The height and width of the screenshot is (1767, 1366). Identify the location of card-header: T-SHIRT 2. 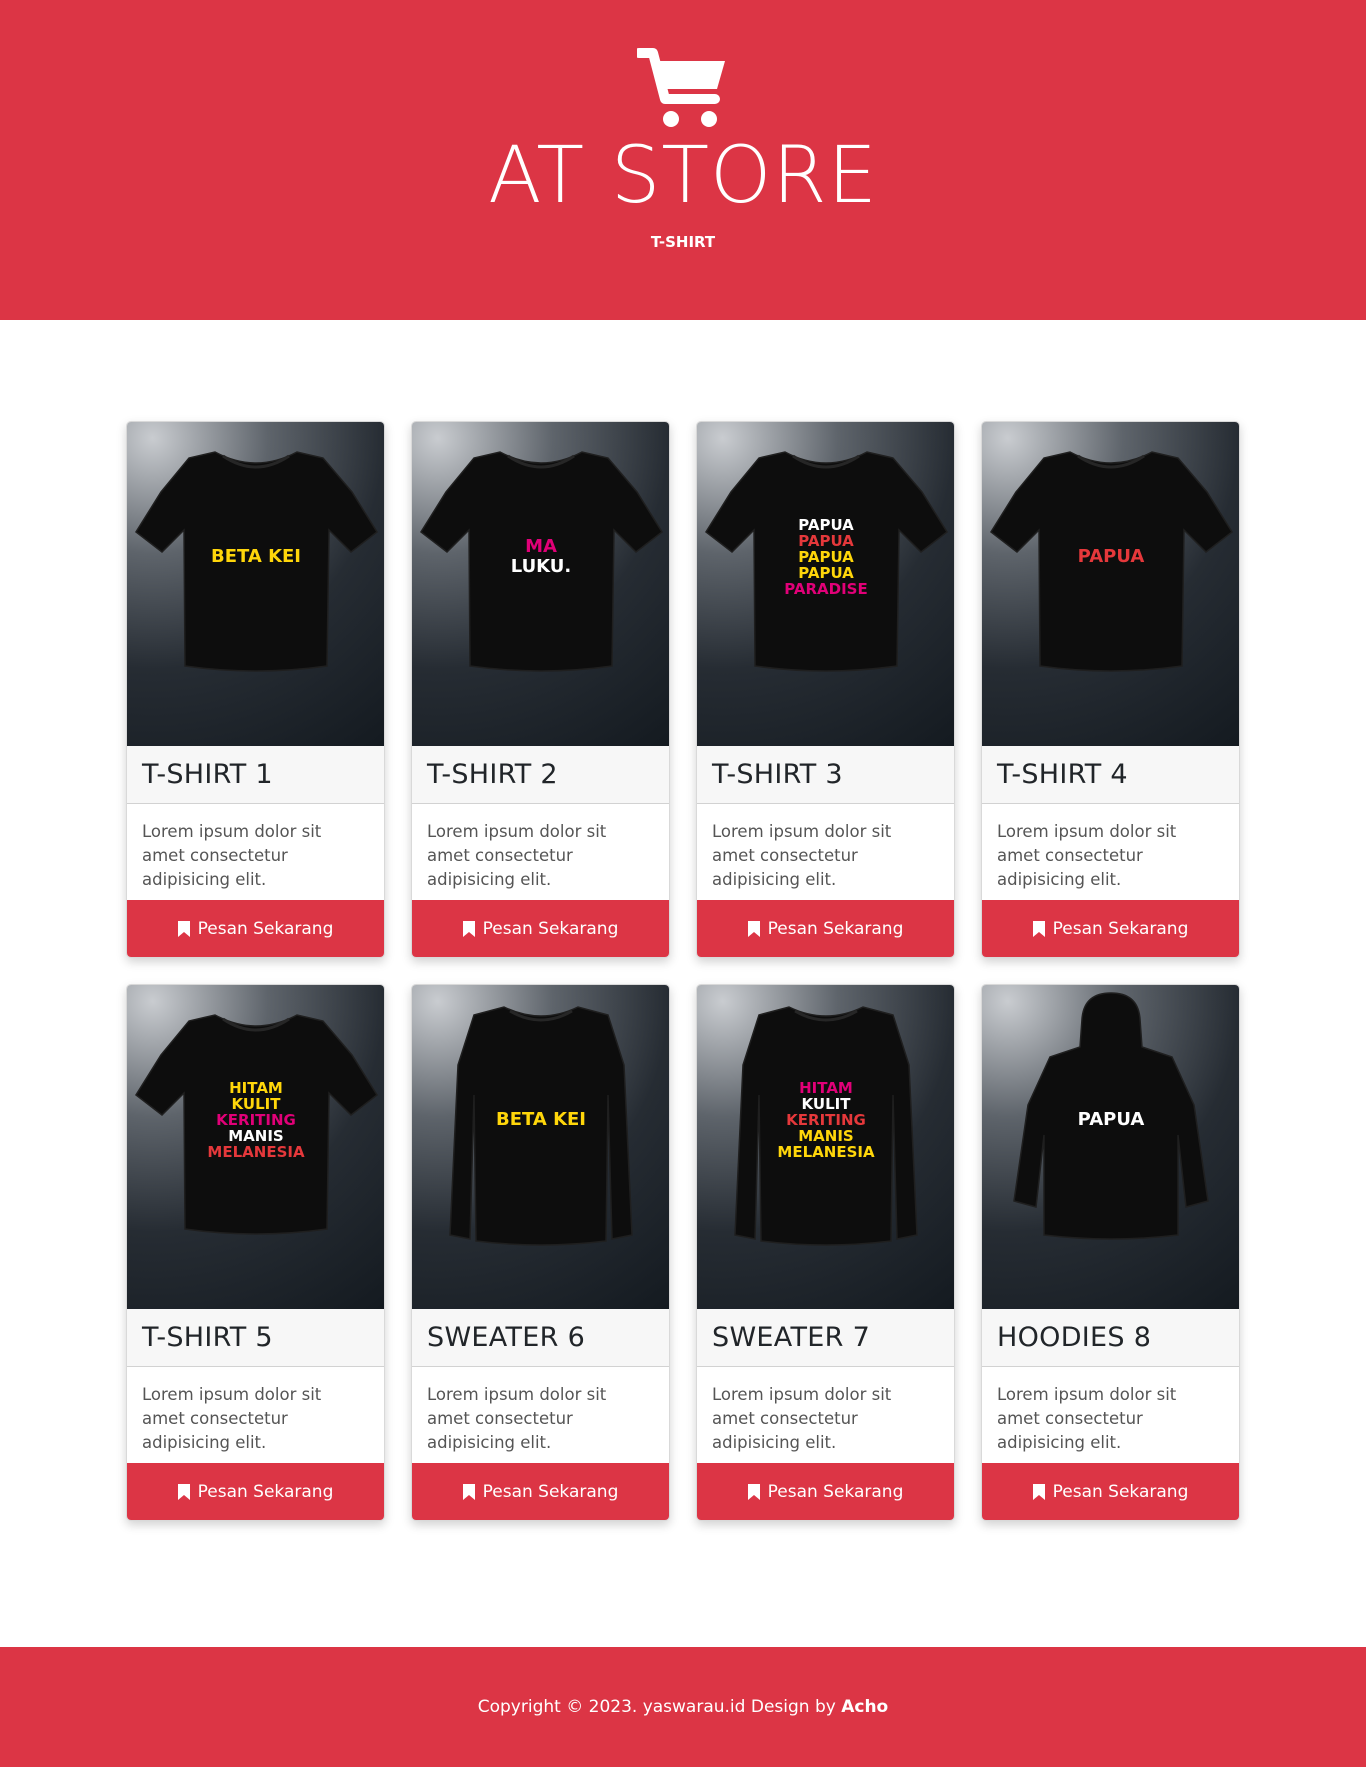
(540, 775).